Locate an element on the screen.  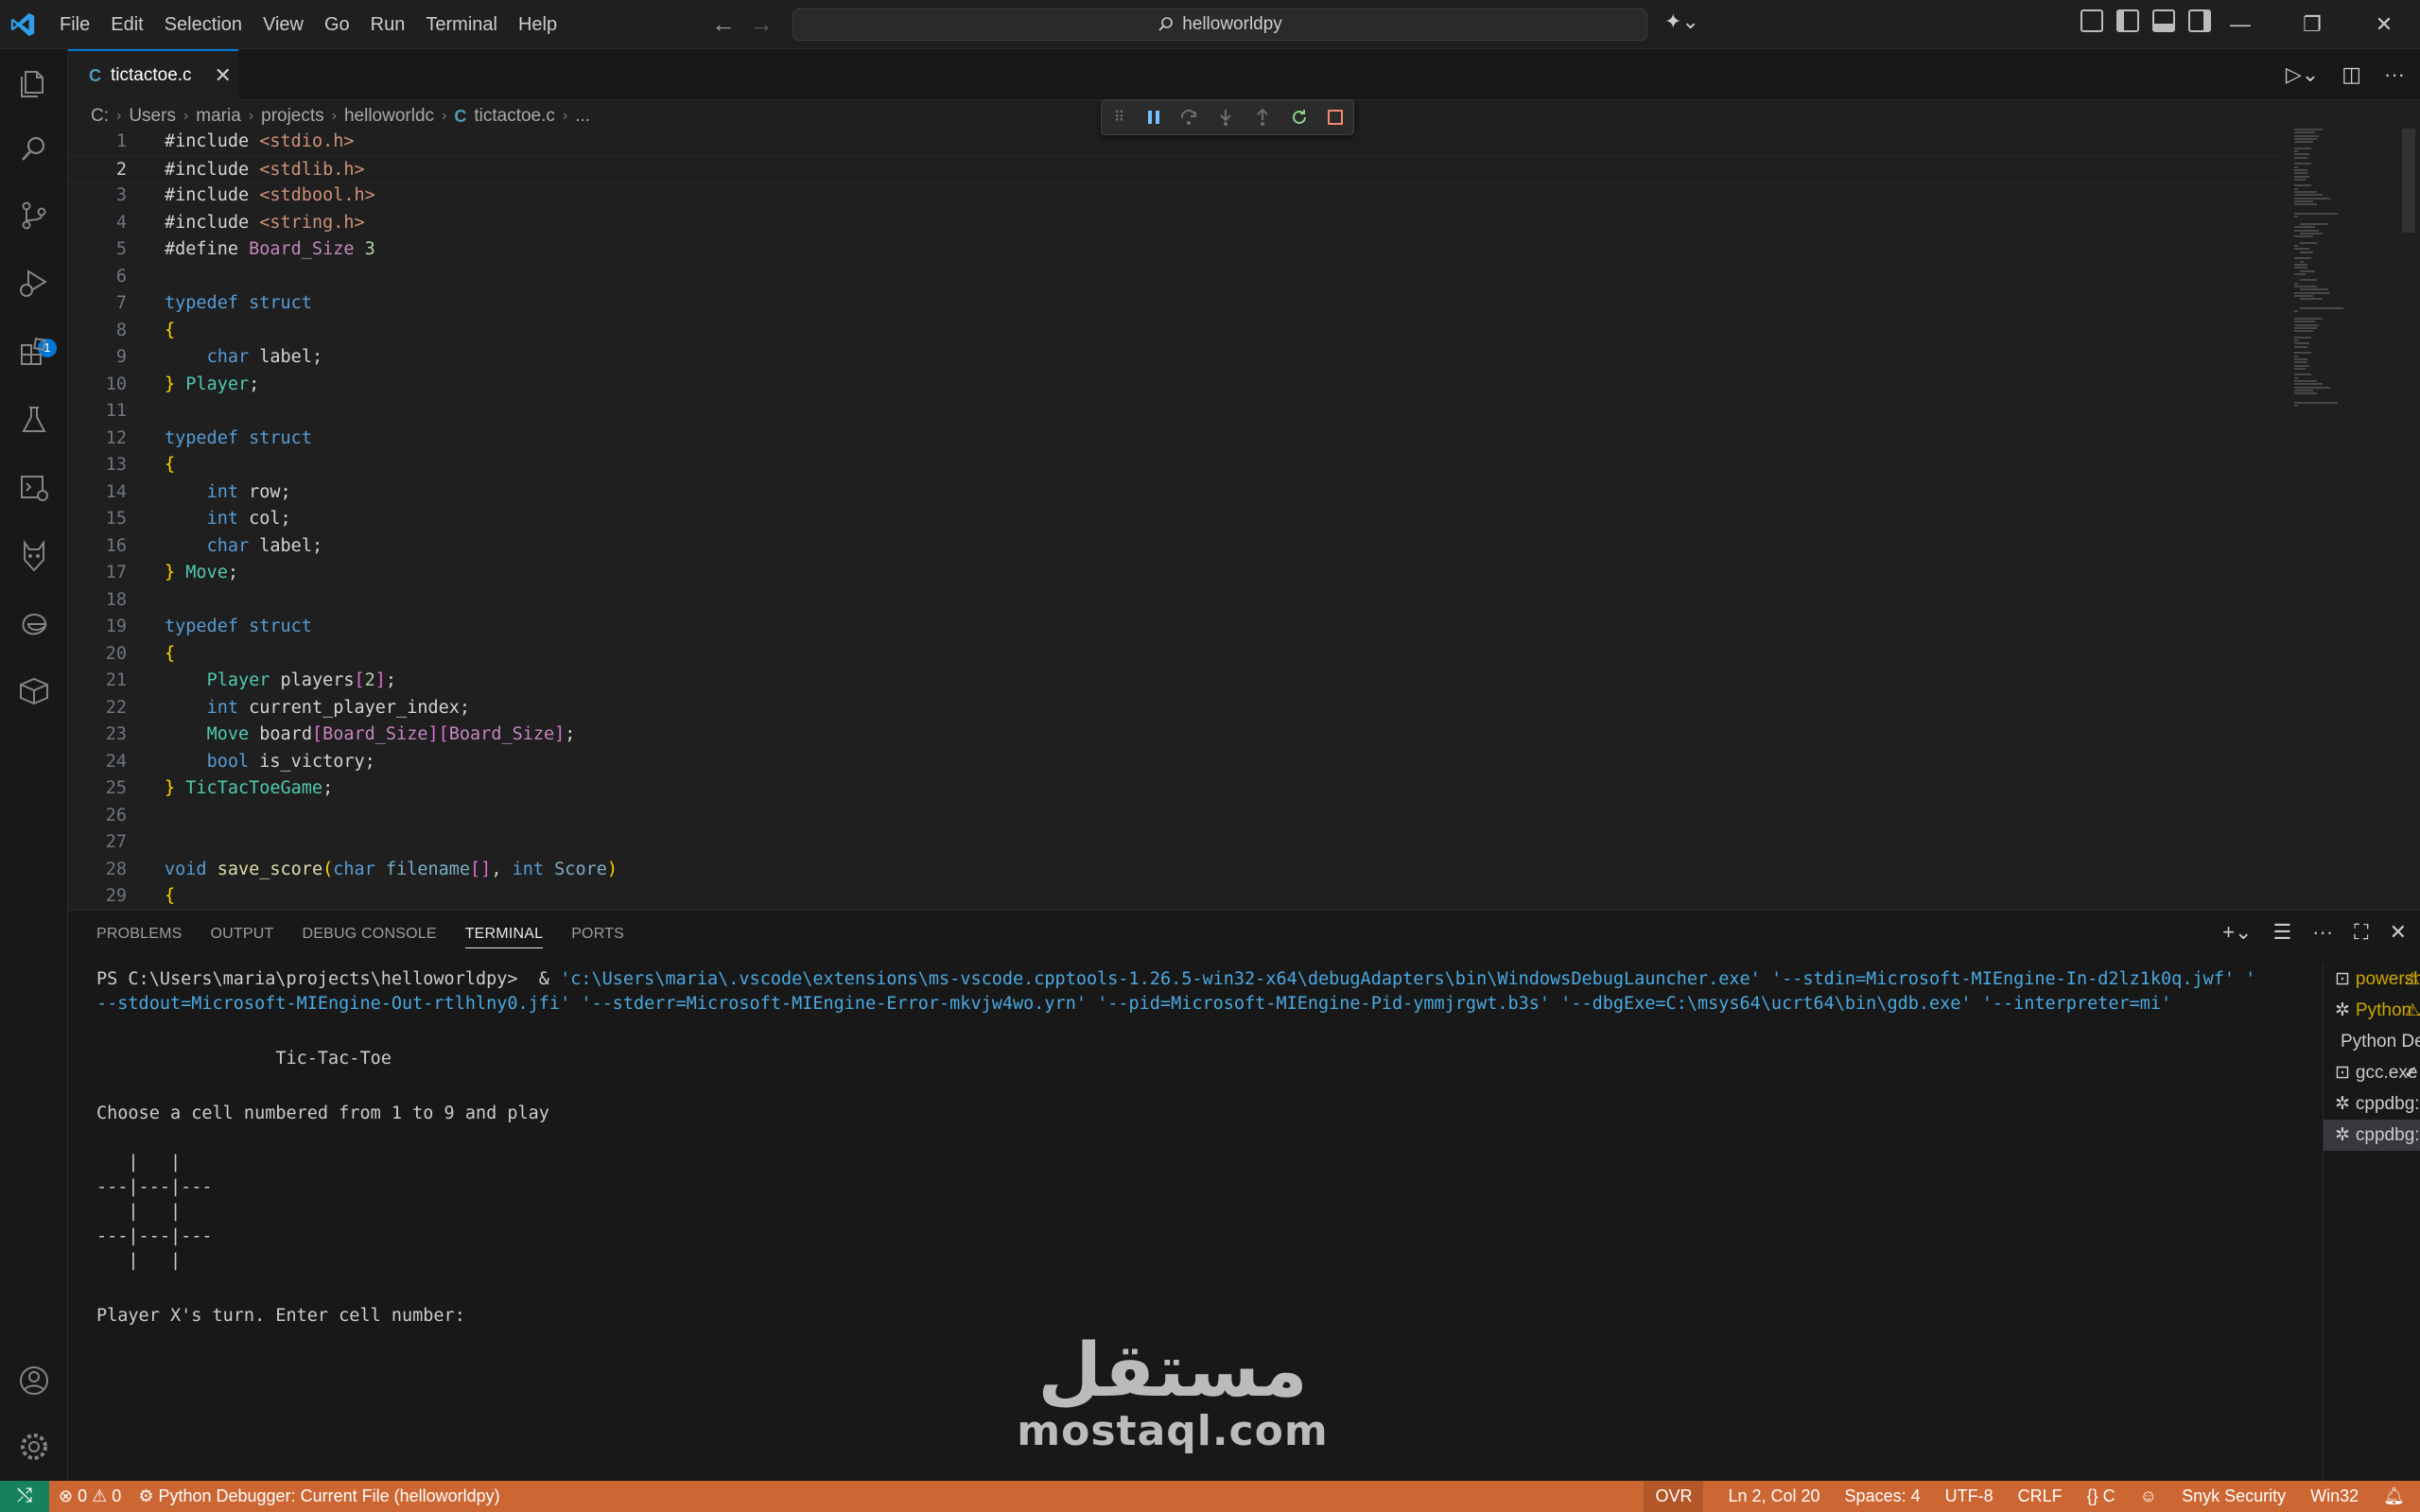
problems-status: ⊗ 0 ⚠ 0 is located at coordinates (90, 1496).